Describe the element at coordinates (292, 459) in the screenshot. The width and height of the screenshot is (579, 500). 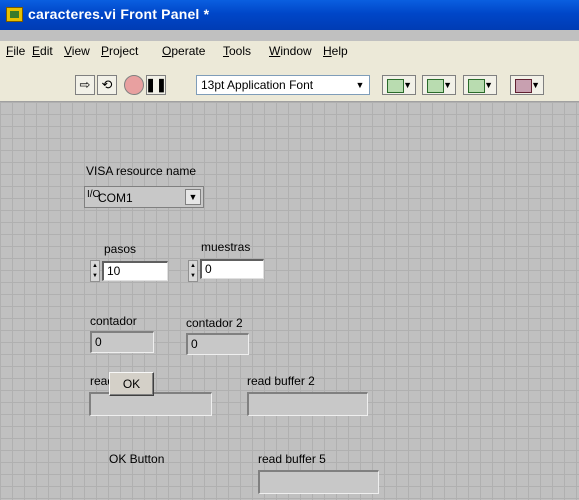
I see `read-buffer5-label: read buffer 5` at that location.